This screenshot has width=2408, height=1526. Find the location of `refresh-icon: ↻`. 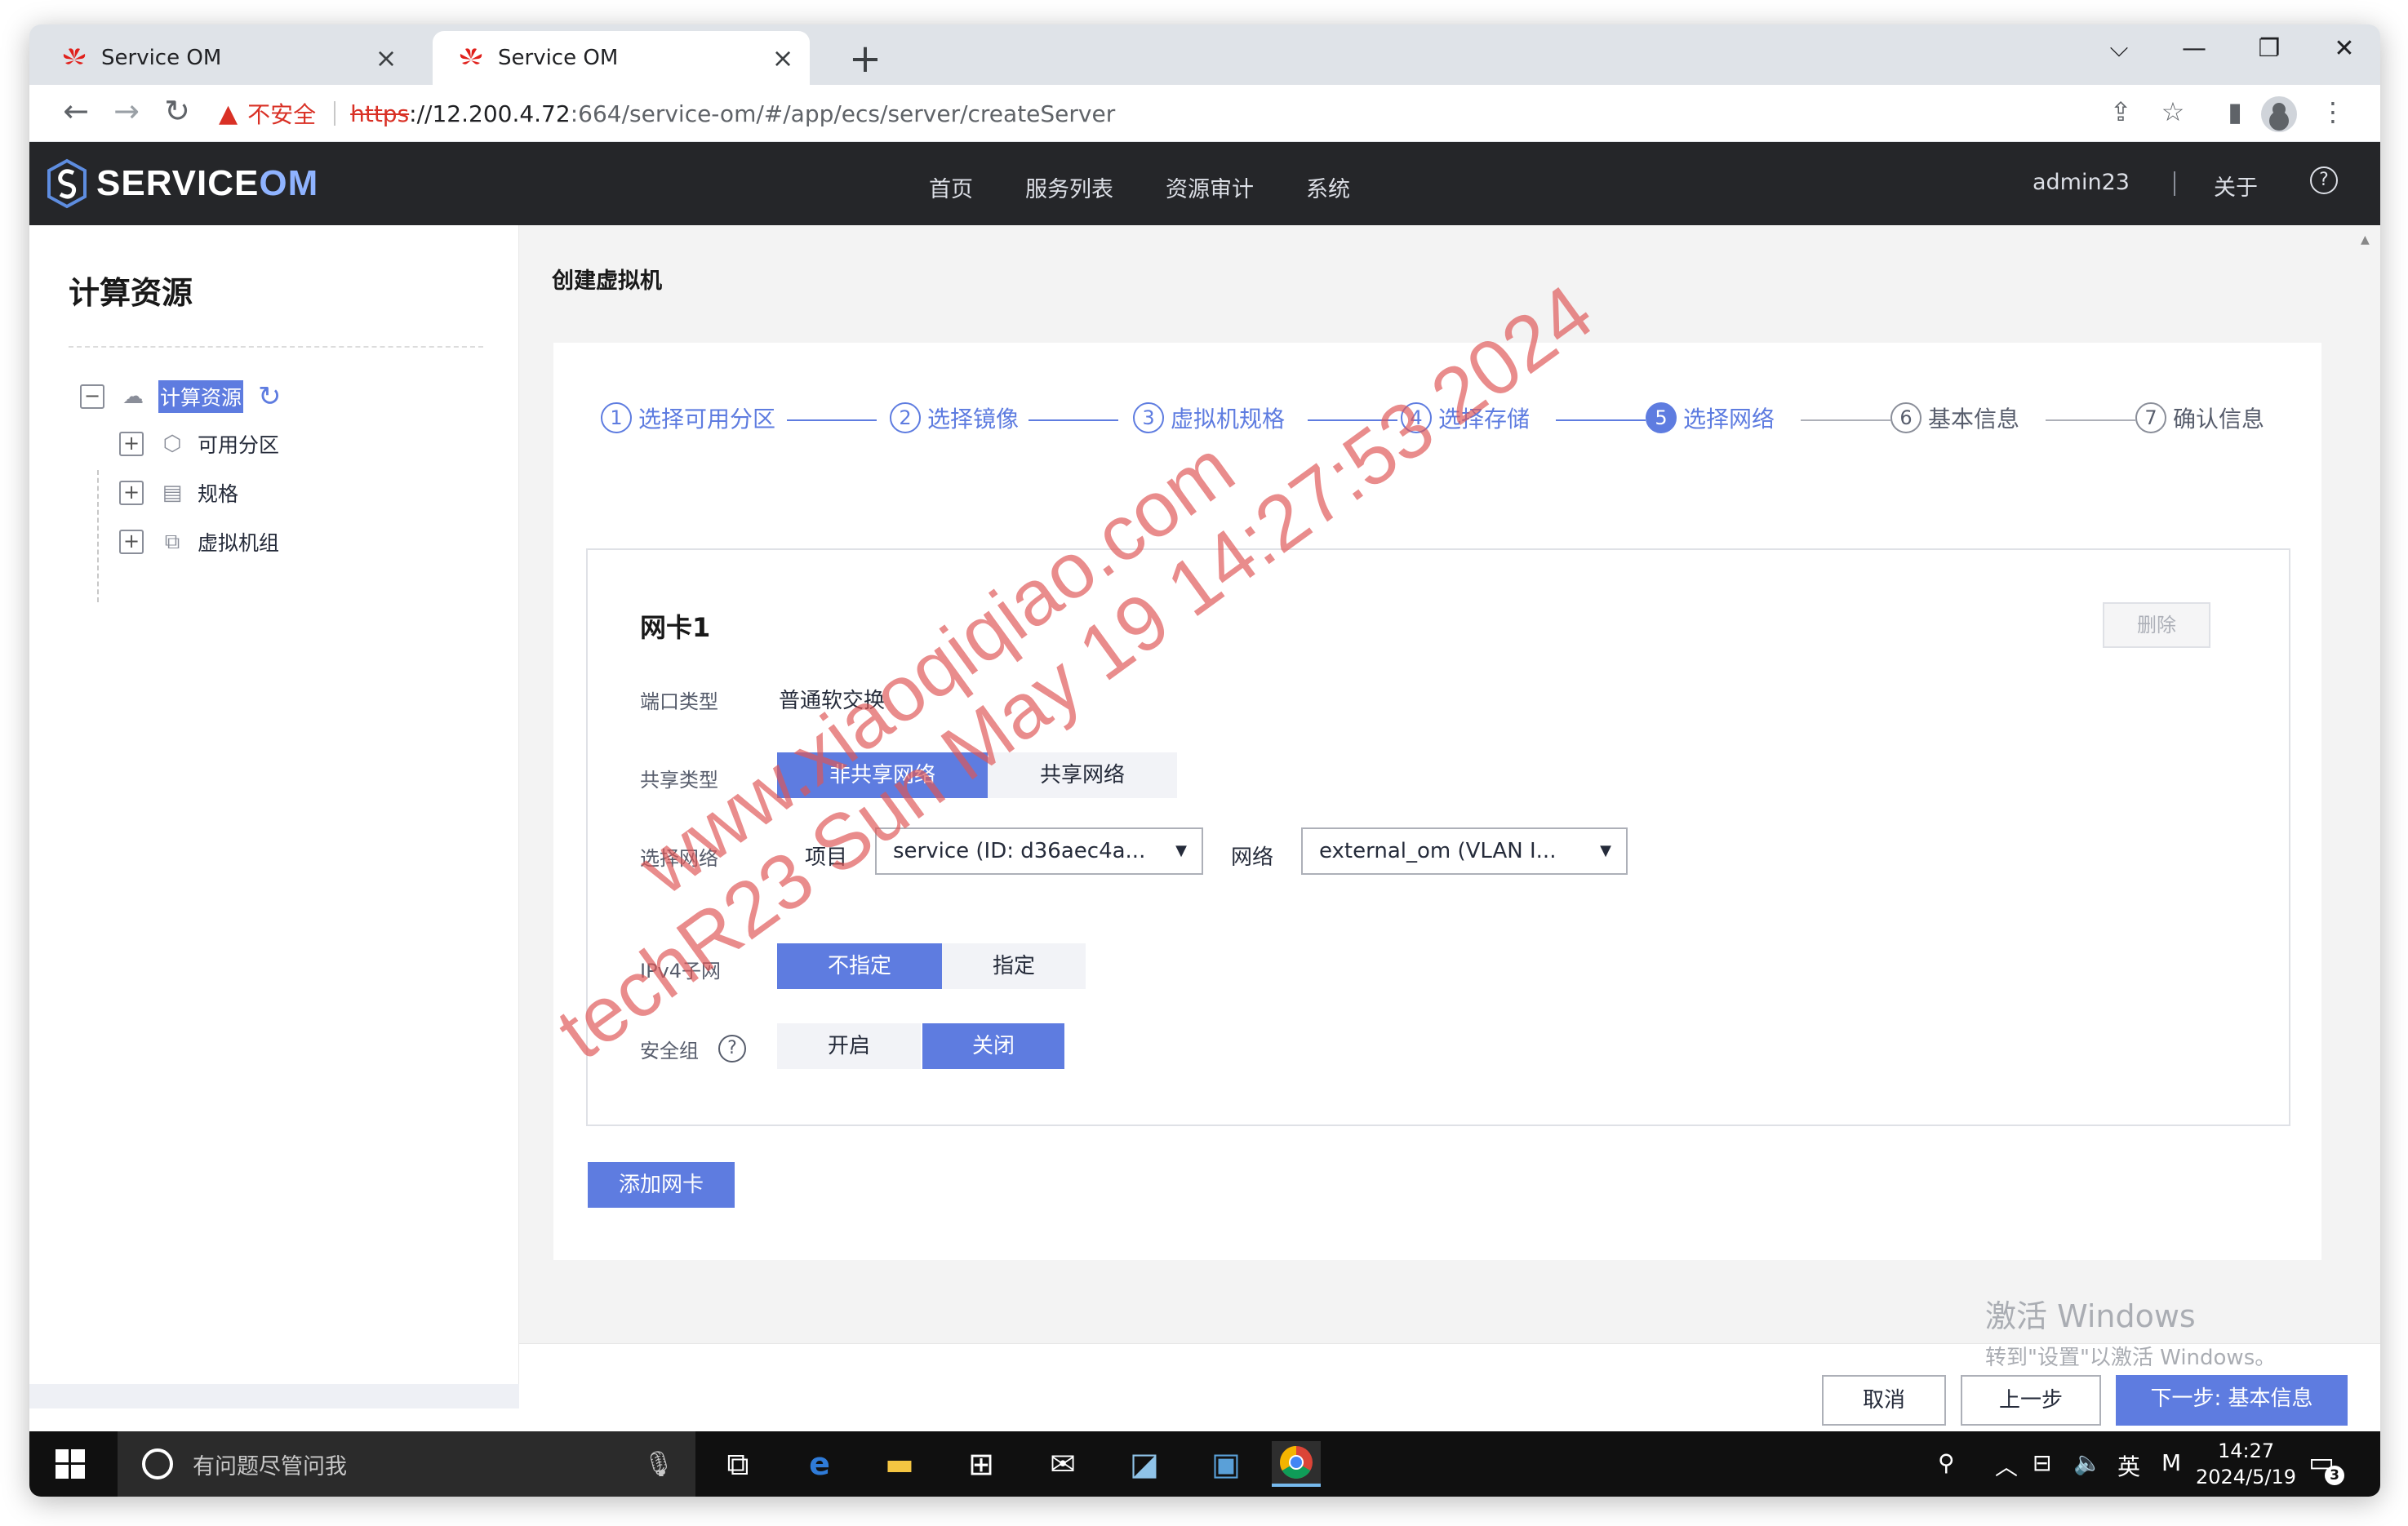

refresh-icon: ↻ is located at coordinates (270, 396).